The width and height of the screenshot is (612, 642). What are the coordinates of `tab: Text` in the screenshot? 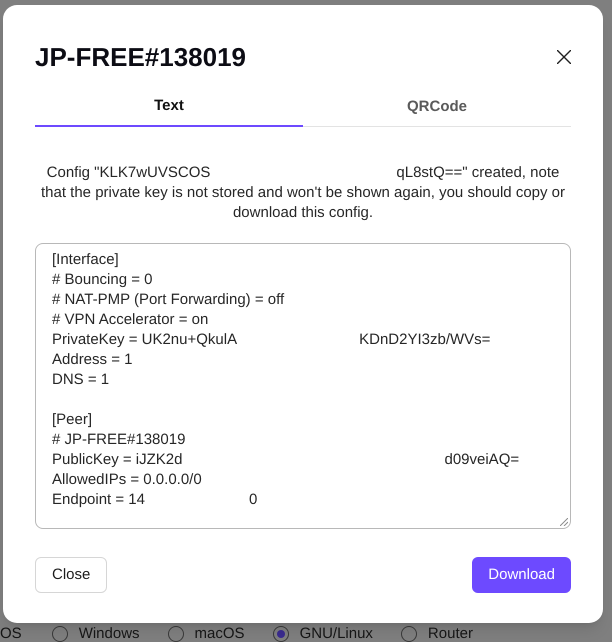 It's located at (169, 107).